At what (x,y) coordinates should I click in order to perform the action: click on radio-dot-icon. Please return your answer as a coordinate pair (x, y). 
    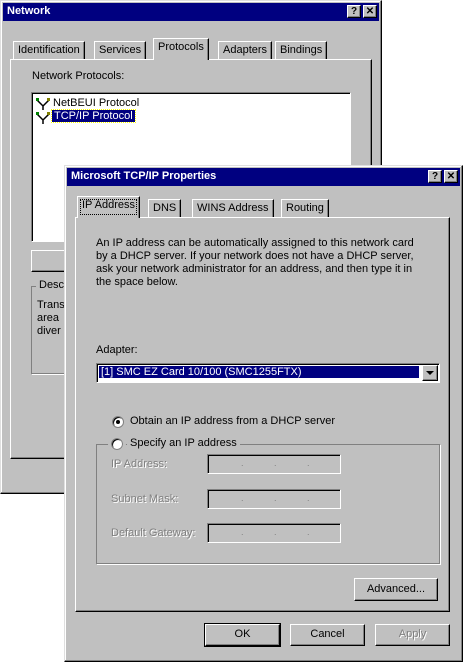
    Looking at the image, I should click on (118, 422).